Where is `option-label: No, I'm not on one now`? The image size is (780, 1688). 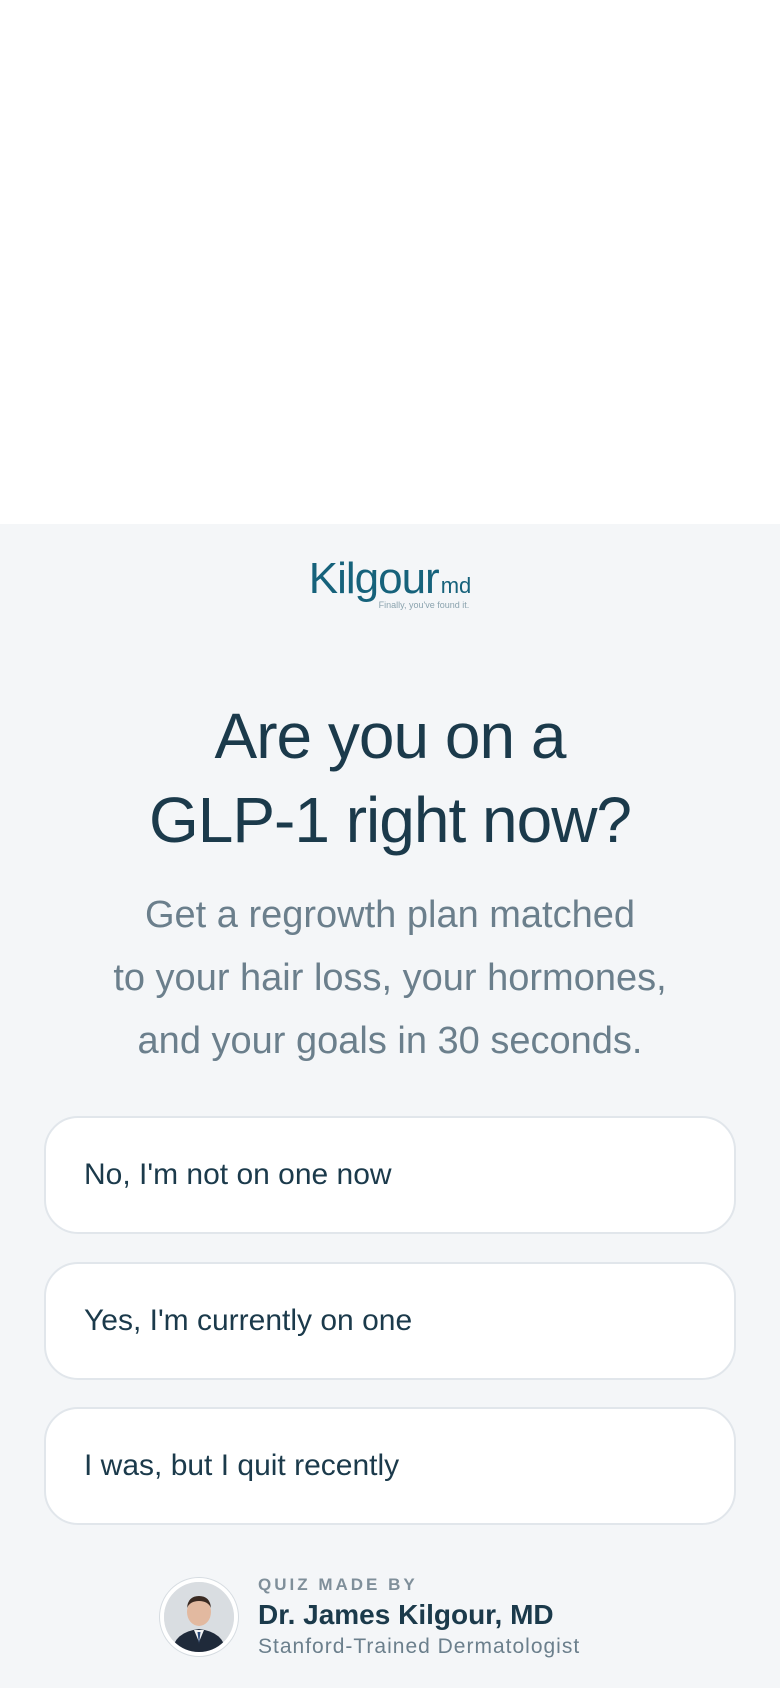
option-label: No, I'm not on one now is located at coordinates (238, 1174).